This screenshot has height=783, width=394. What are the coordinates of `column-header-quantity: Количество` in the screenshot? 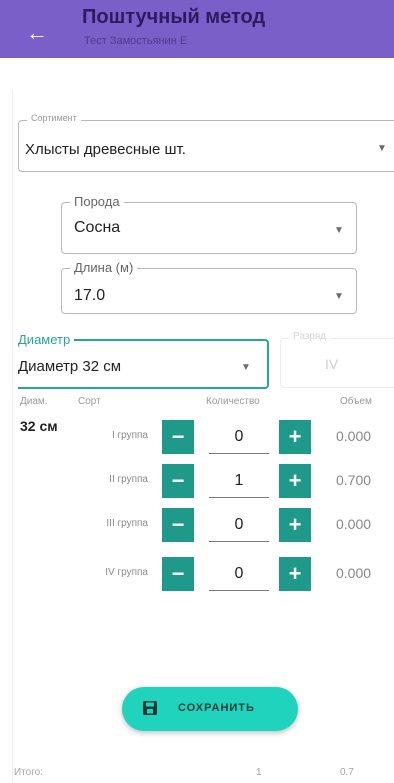 It's located at (233, 401).